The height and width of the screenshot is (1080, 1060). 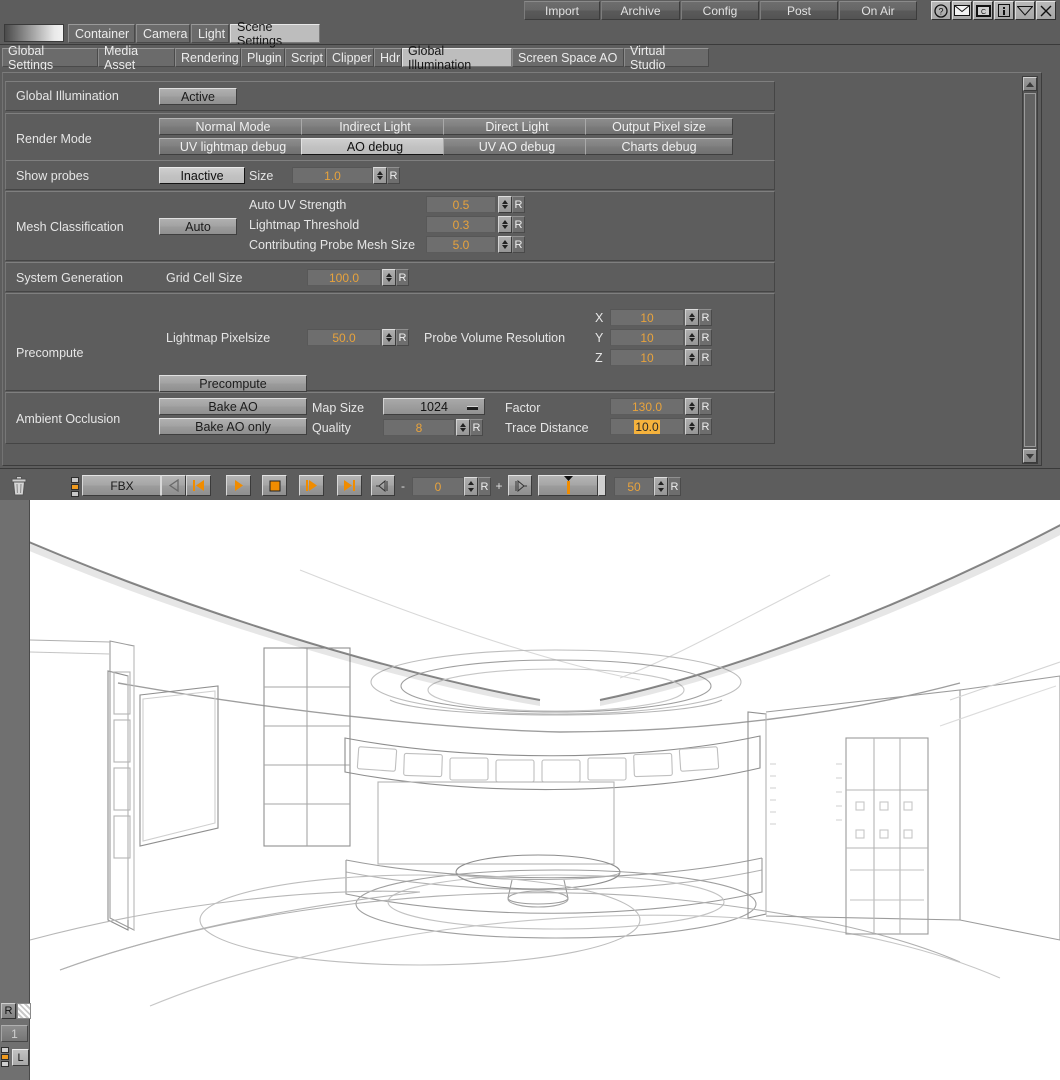 What do you see at coordinates (101, 33) in the screenshot?
I see `tab-container: Container` at bounding box center [101, 33].